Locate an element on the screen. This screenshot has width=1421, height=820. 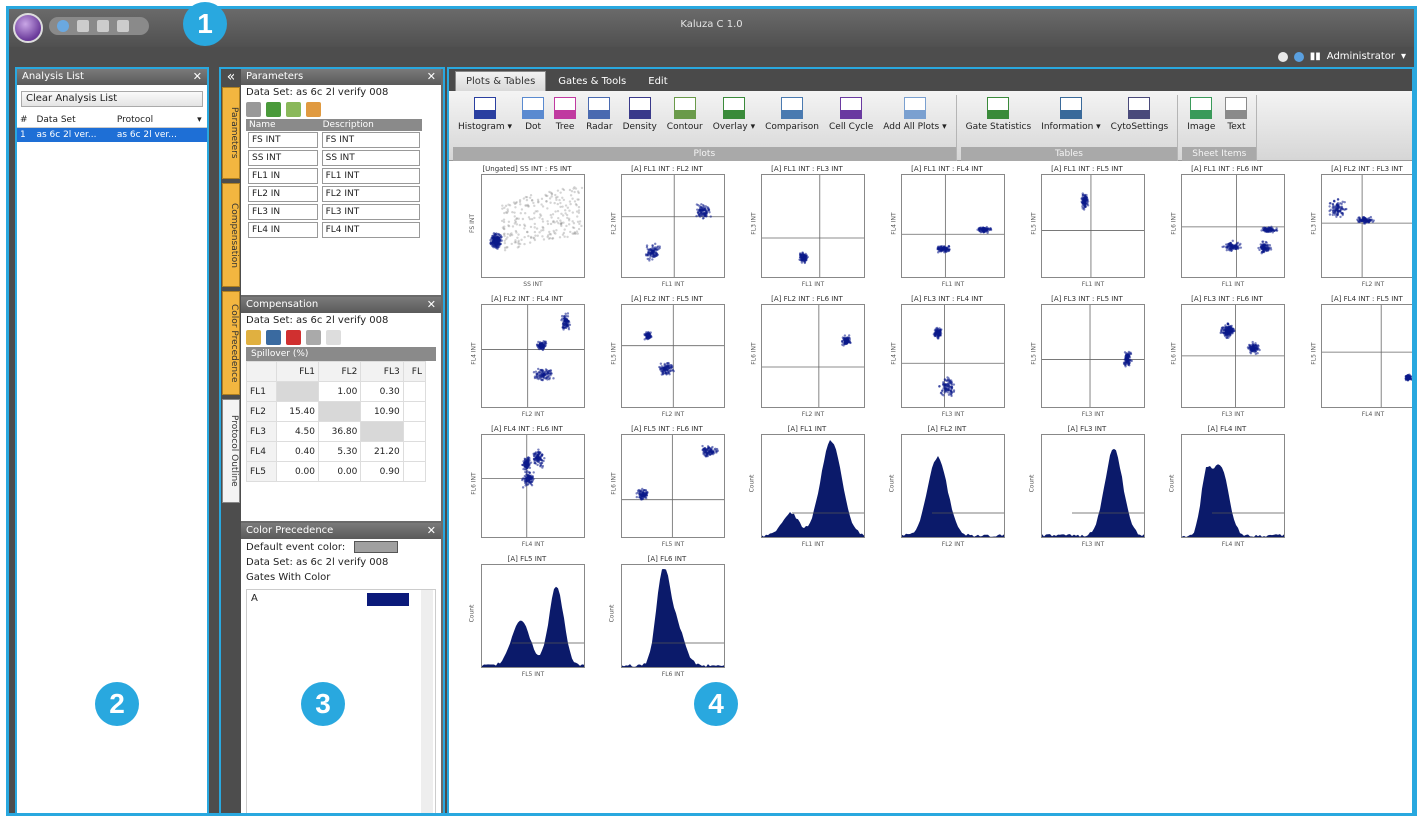
histogram-plot: [A] FL3 INT FL3 INT Count is located at coordinates (1087, 488).